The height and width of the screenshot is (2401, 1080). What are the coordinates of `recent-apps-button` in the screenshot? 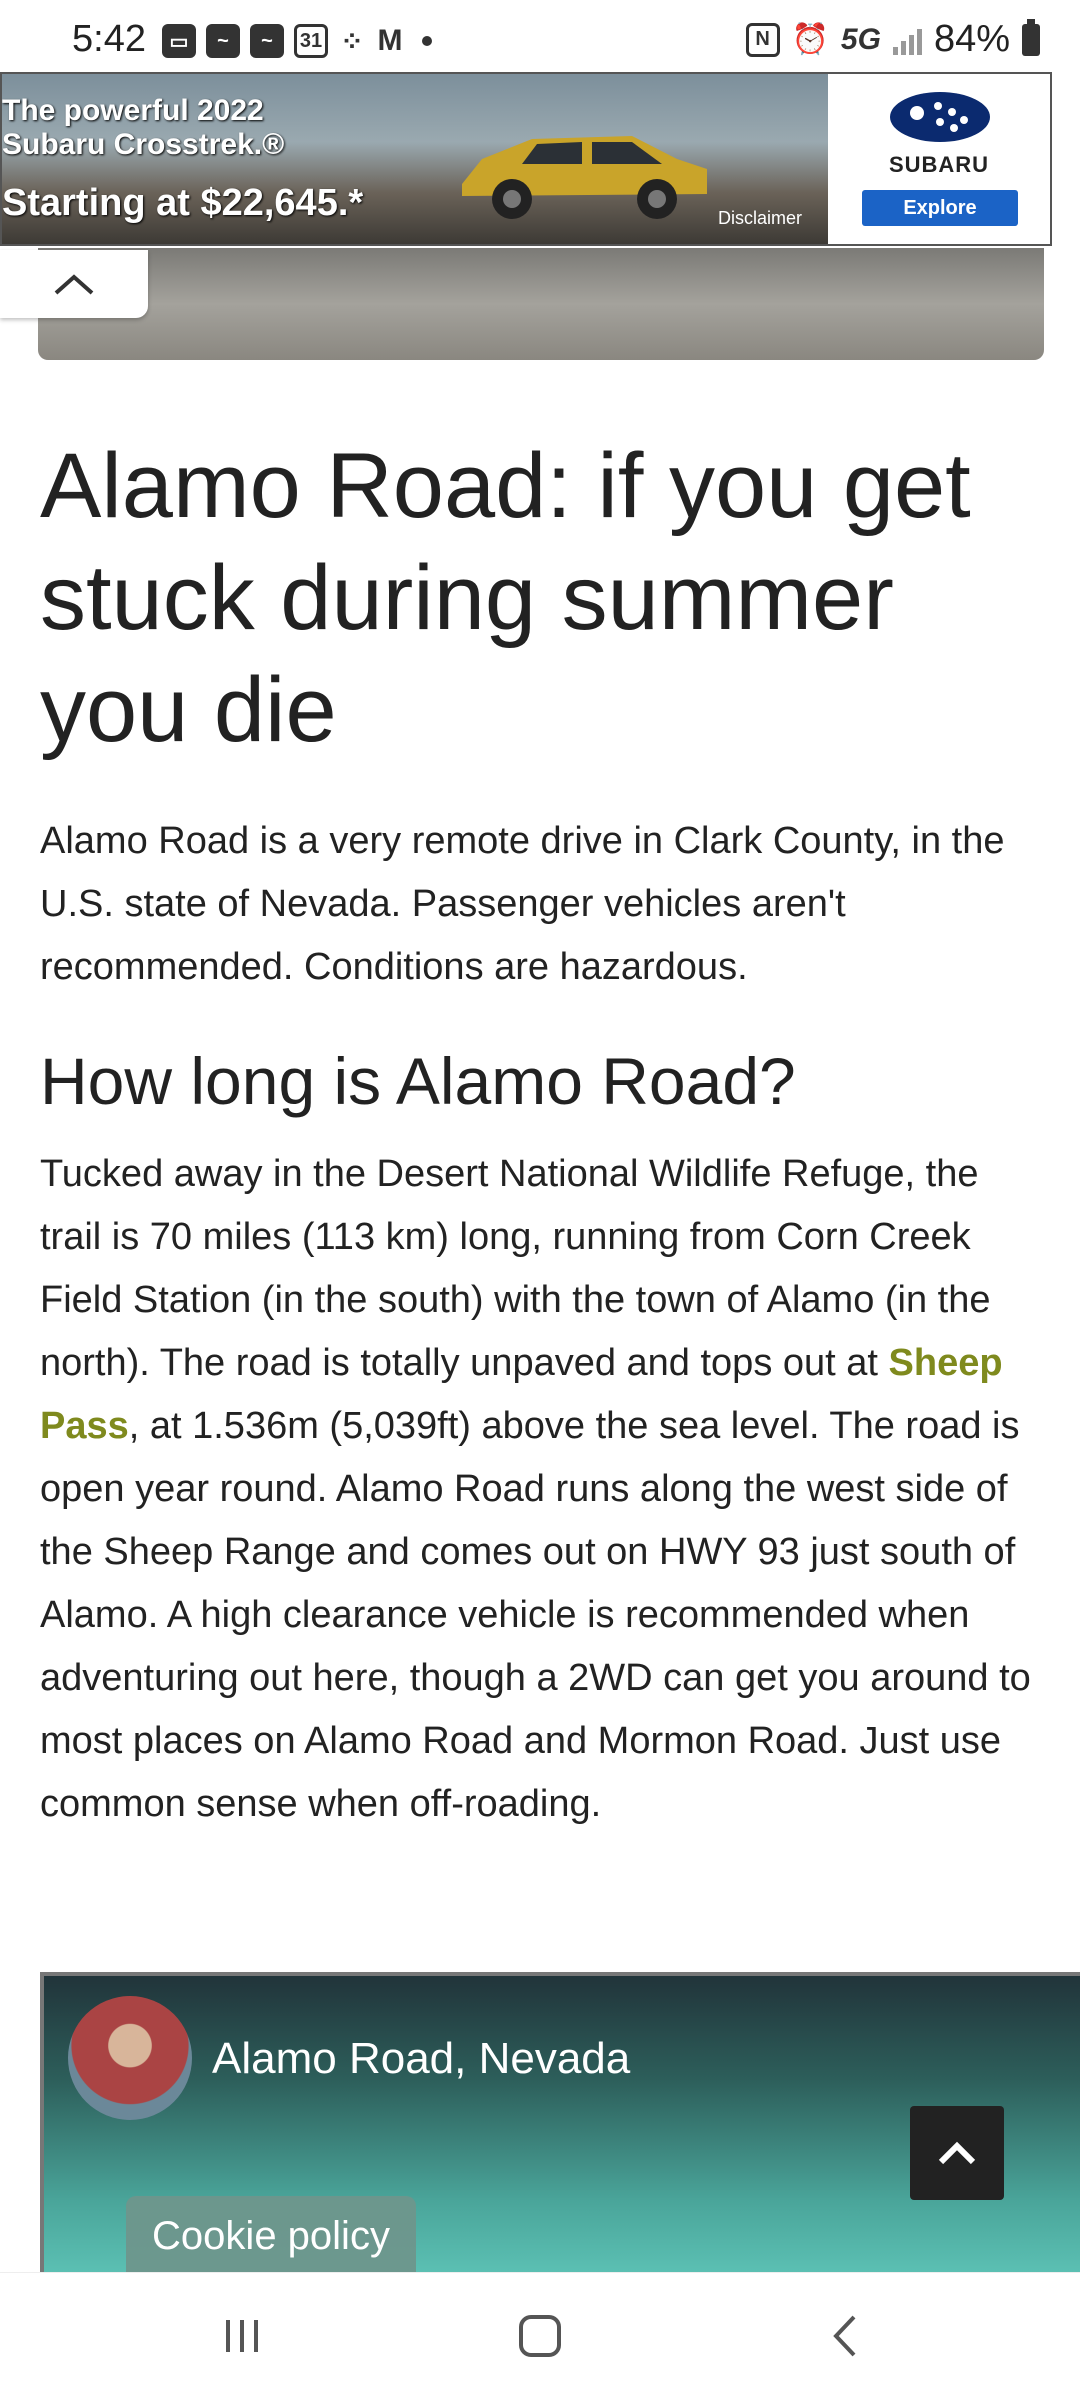 It's located at (242, 2336).